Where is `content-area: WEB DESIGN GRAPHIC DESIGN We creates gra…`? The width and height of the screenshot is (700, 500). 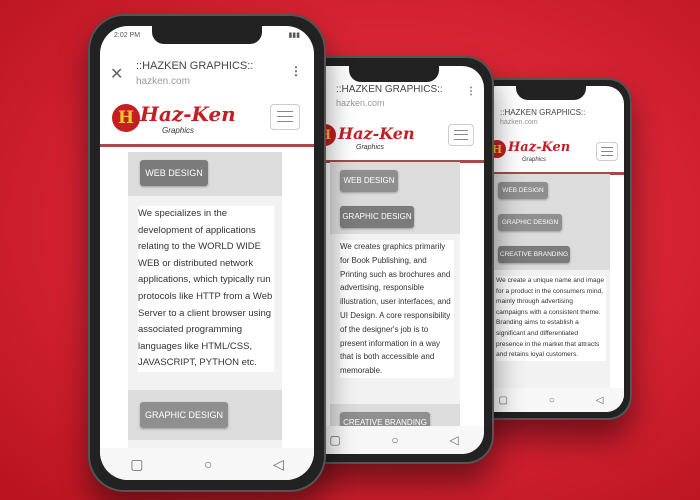
content-area: WEB DESIGN GRAPHIC DESIGN We creates gra… is located at coordinates (395, 308).